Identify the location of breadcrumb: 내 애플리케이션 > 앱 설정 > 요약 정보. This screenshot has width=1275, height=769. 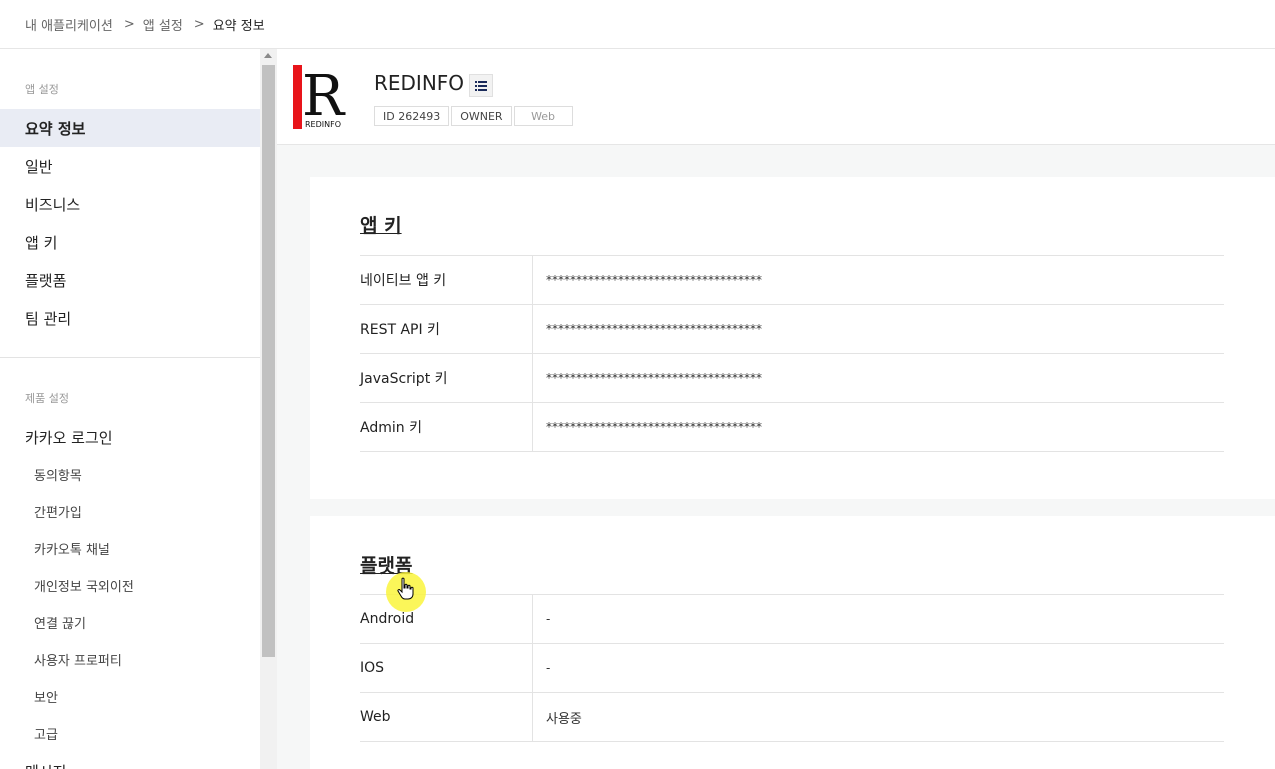
(637, 24).